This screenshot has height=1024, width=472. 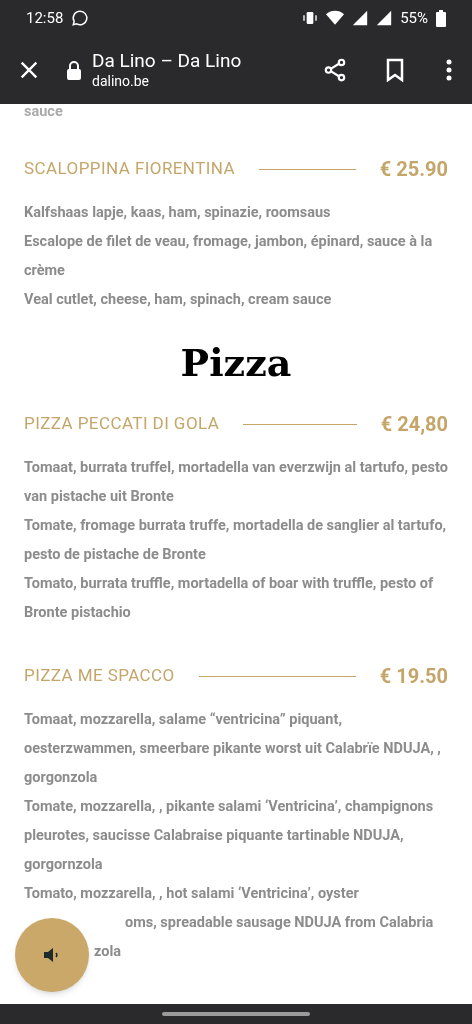 I want to click on dish-price: € 25.90, so click(x=413, y=169).